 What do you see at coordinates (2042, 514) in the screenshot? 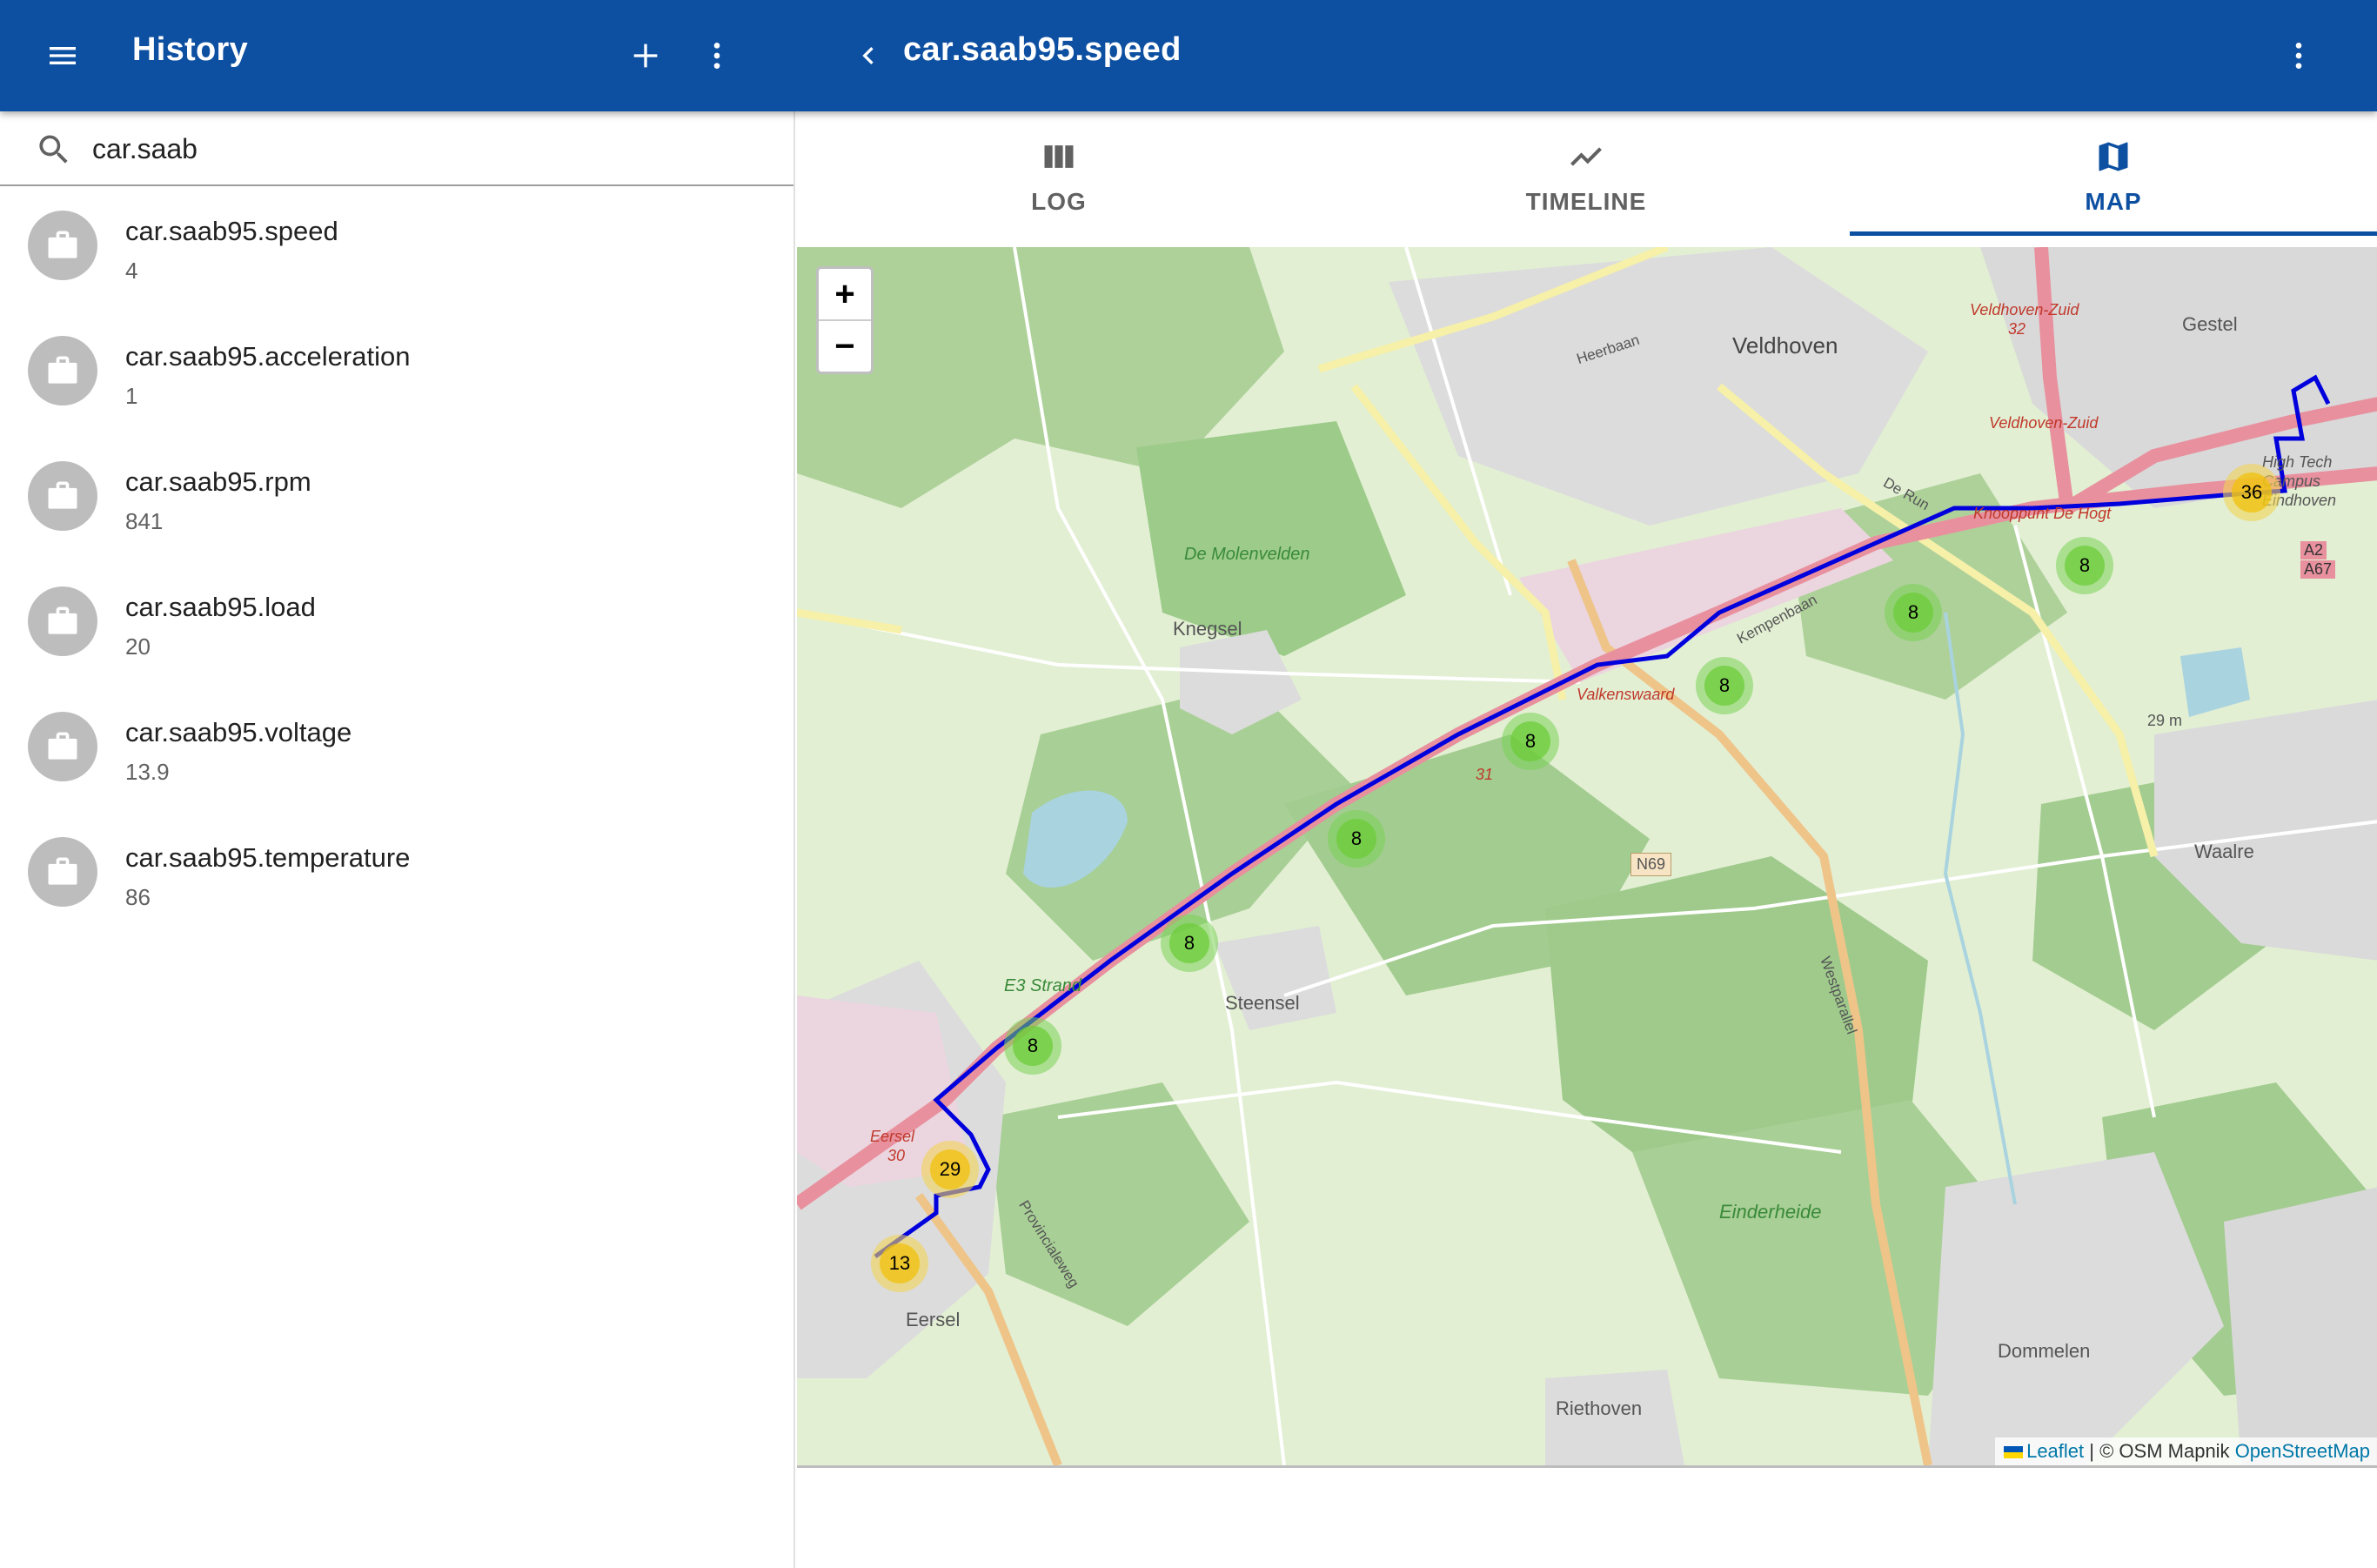
I see `place-label: Knooppunt De Hogt` at bounding box center [2042, 514].